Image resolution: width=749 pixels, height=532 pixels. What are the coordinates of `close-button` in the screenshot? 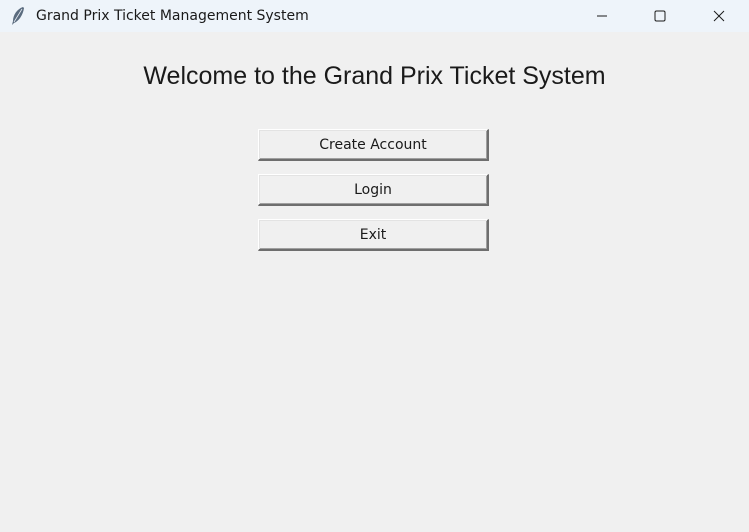 It's located at (719, 16).